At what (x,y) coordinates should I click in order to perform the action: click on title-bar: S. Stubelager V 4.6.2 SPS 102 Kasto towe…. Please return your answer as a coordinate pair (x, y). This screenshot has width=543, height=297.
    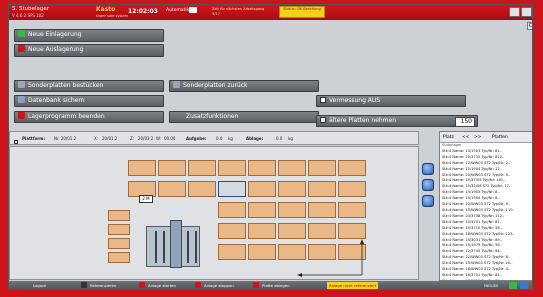
    Looking at the image, I should click on (270, 12).